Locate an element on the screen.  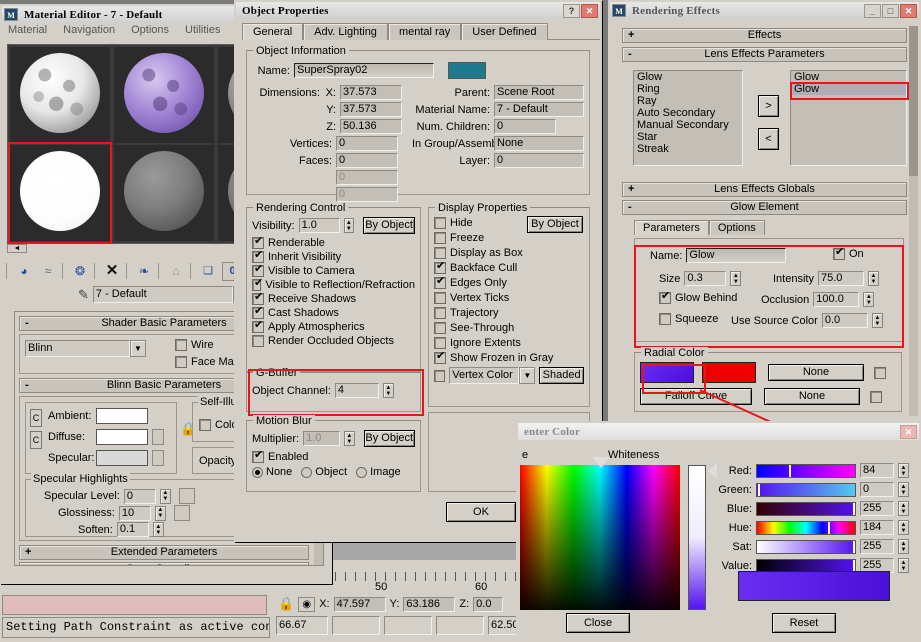
tab-options: Options is located at coordinates (736, 227).